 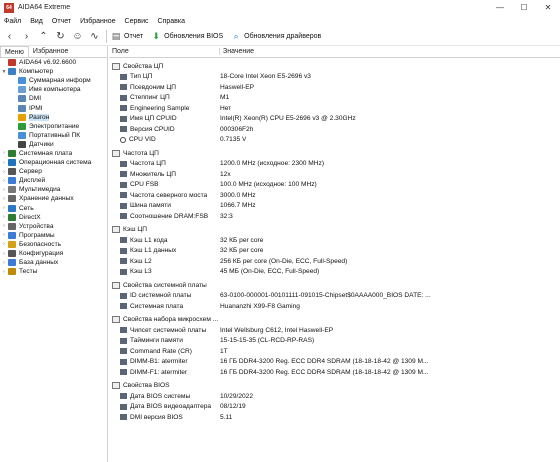 I want to click on tree-item: › Системная плата, so click(x=53, y=153).